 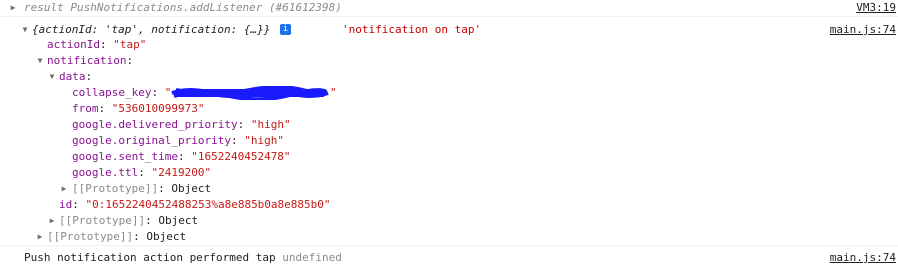 I want to click on log-message: 'notification on tap', so click(x=412, y=29).